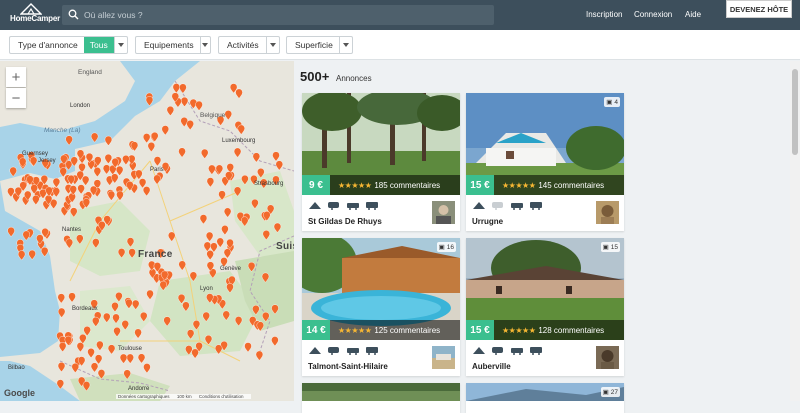 This screenshot has width=800, height=413. What do you see at coordinates (443, 357) in the screenshot?
I see `host-avatar` at bounding box center [443, 357].